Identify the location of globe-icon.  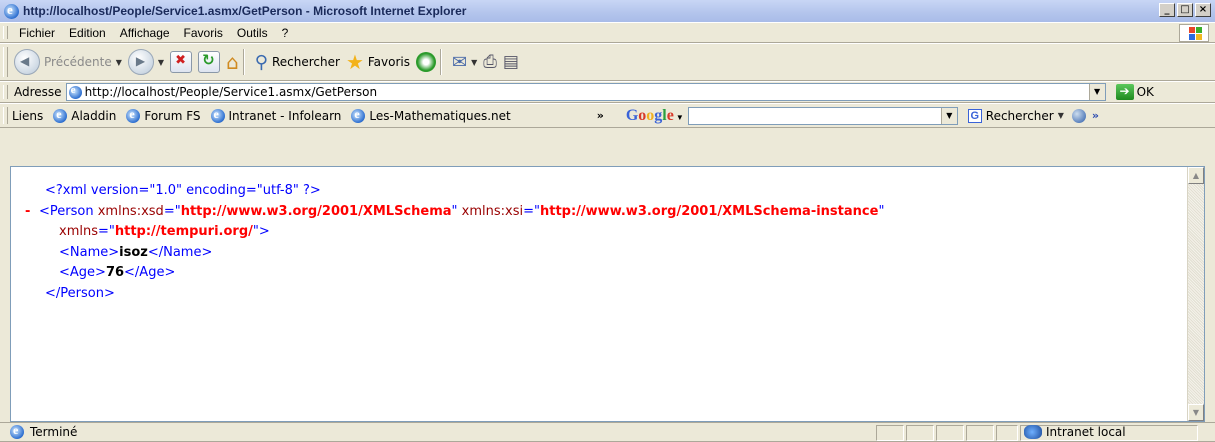
(1078, 115).